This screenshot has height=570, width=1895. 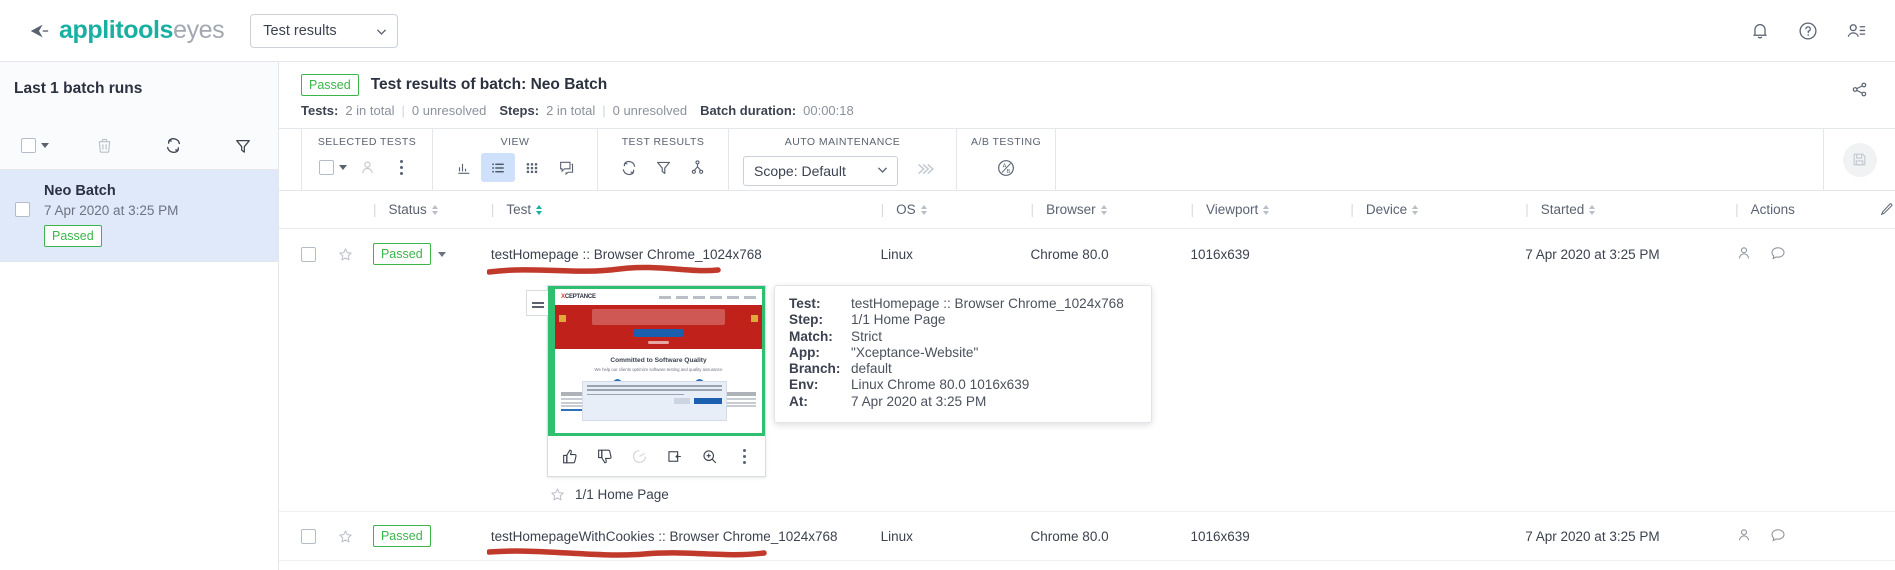 What do you see at coordinates (199, 30) in the screenshot?
I see `brand-secondary: eyes` at bounding box center [199, 30].